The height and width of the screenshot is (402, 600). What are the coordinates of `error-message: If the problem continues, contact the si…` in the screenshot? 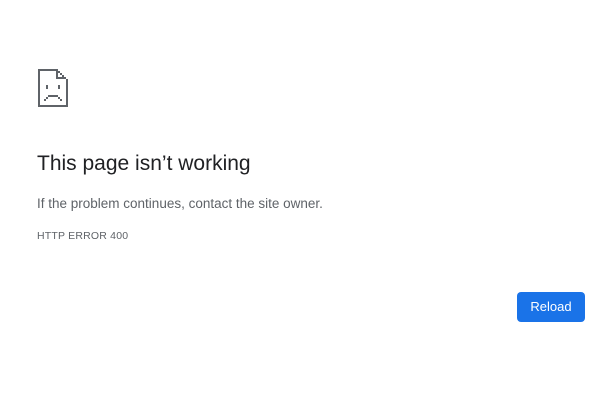 It's located at (180, 203).